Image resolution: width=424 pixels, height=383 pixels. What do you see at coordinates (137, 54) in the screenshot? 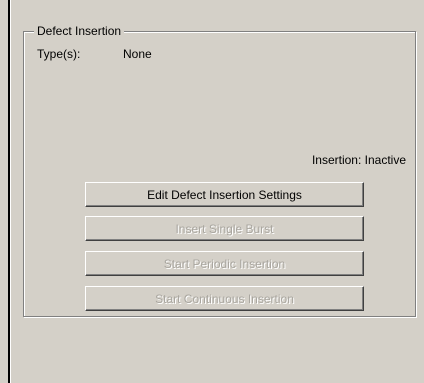
I see `types-value: None` at bounding box center [137, 54].